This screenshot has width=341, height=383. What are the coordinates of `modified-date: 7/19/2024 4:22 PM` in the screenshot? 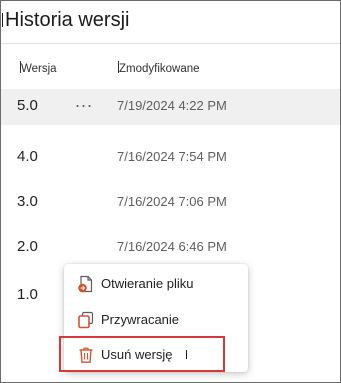 It's located at (172, 105).